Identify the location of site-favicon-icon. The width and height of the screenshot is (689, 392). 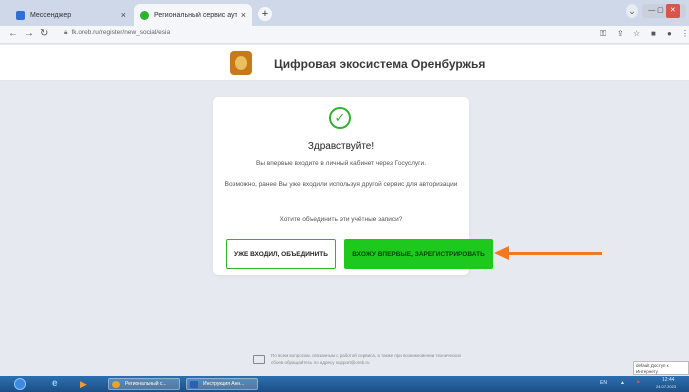
(144, 15).